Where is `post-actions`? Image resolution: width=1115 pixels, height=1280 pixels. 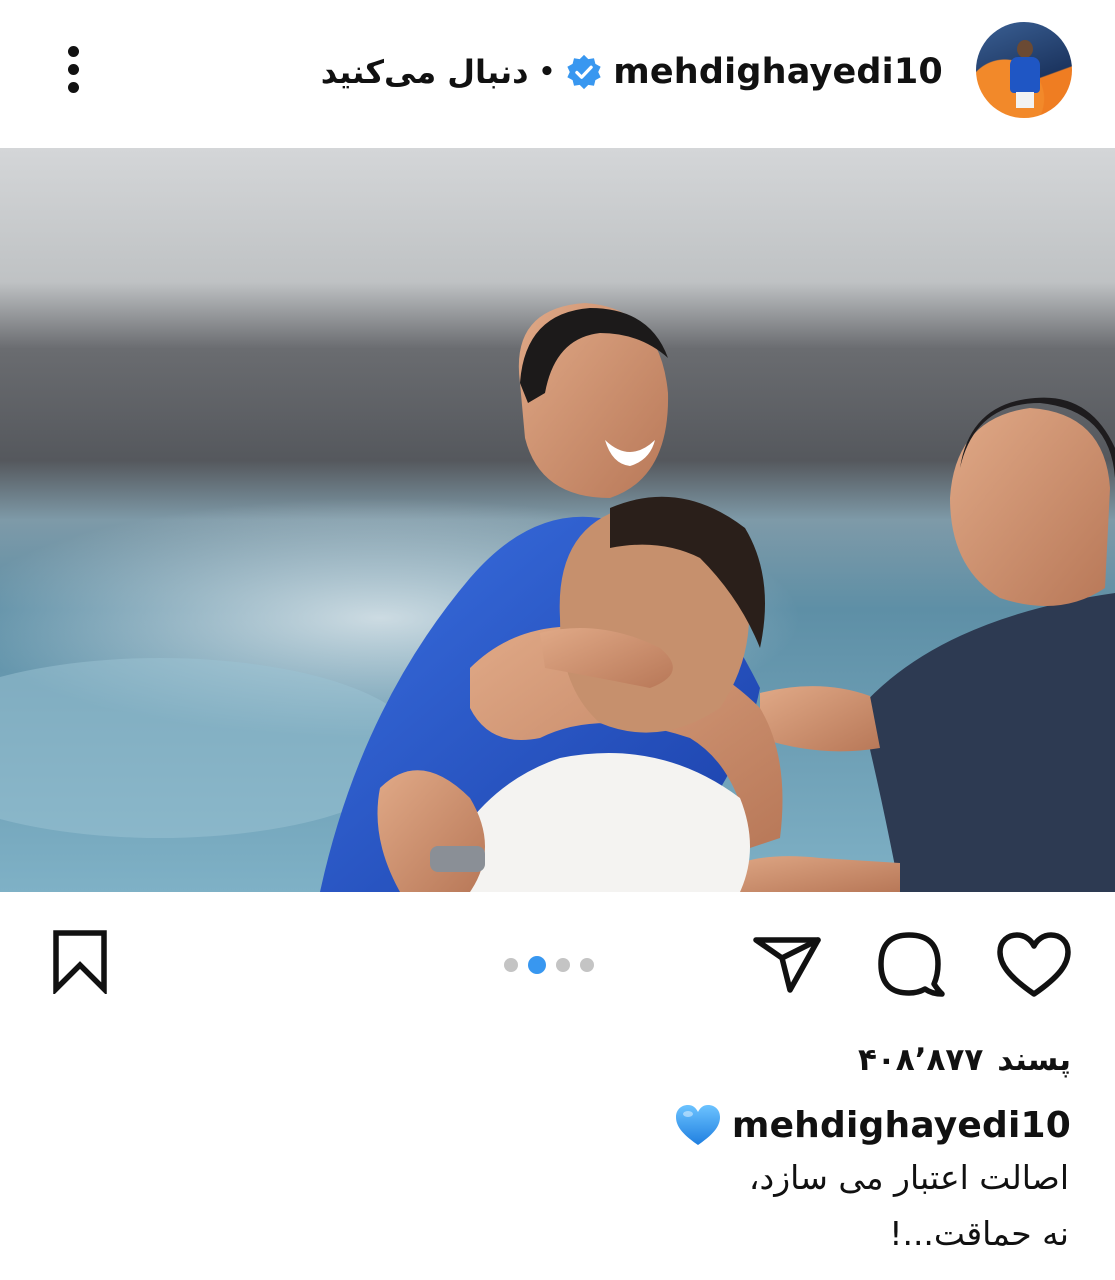 post-actions is located at coordinates (557, 962).